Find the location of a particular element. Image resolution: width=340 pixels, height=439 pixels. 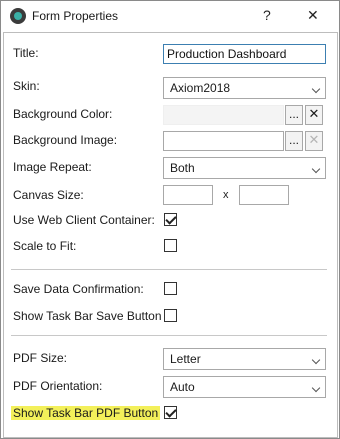

background-image-label: Background Image: is located at coordinates (65, 140).